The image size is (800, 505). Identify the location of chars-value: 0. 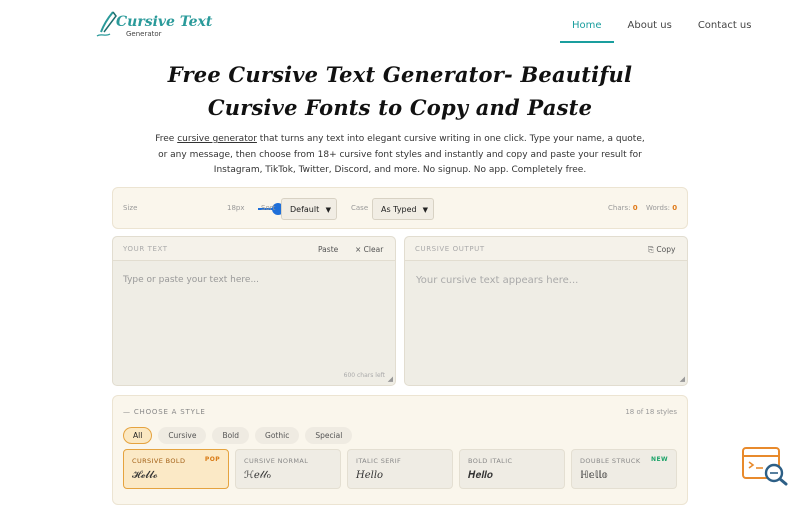
(635, 208).